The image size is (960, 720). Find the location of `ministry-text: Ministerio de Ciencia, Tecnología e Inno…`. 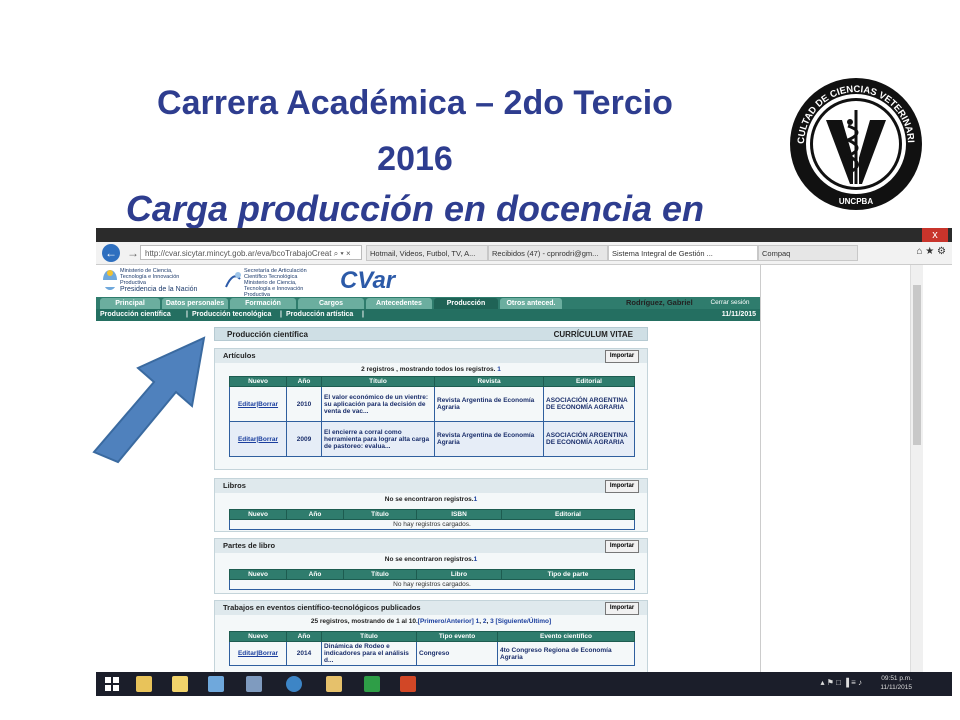

ministry-text: Ministerio de Ciencia, Tecnología e Inno… is located at coordinates (150, 277).